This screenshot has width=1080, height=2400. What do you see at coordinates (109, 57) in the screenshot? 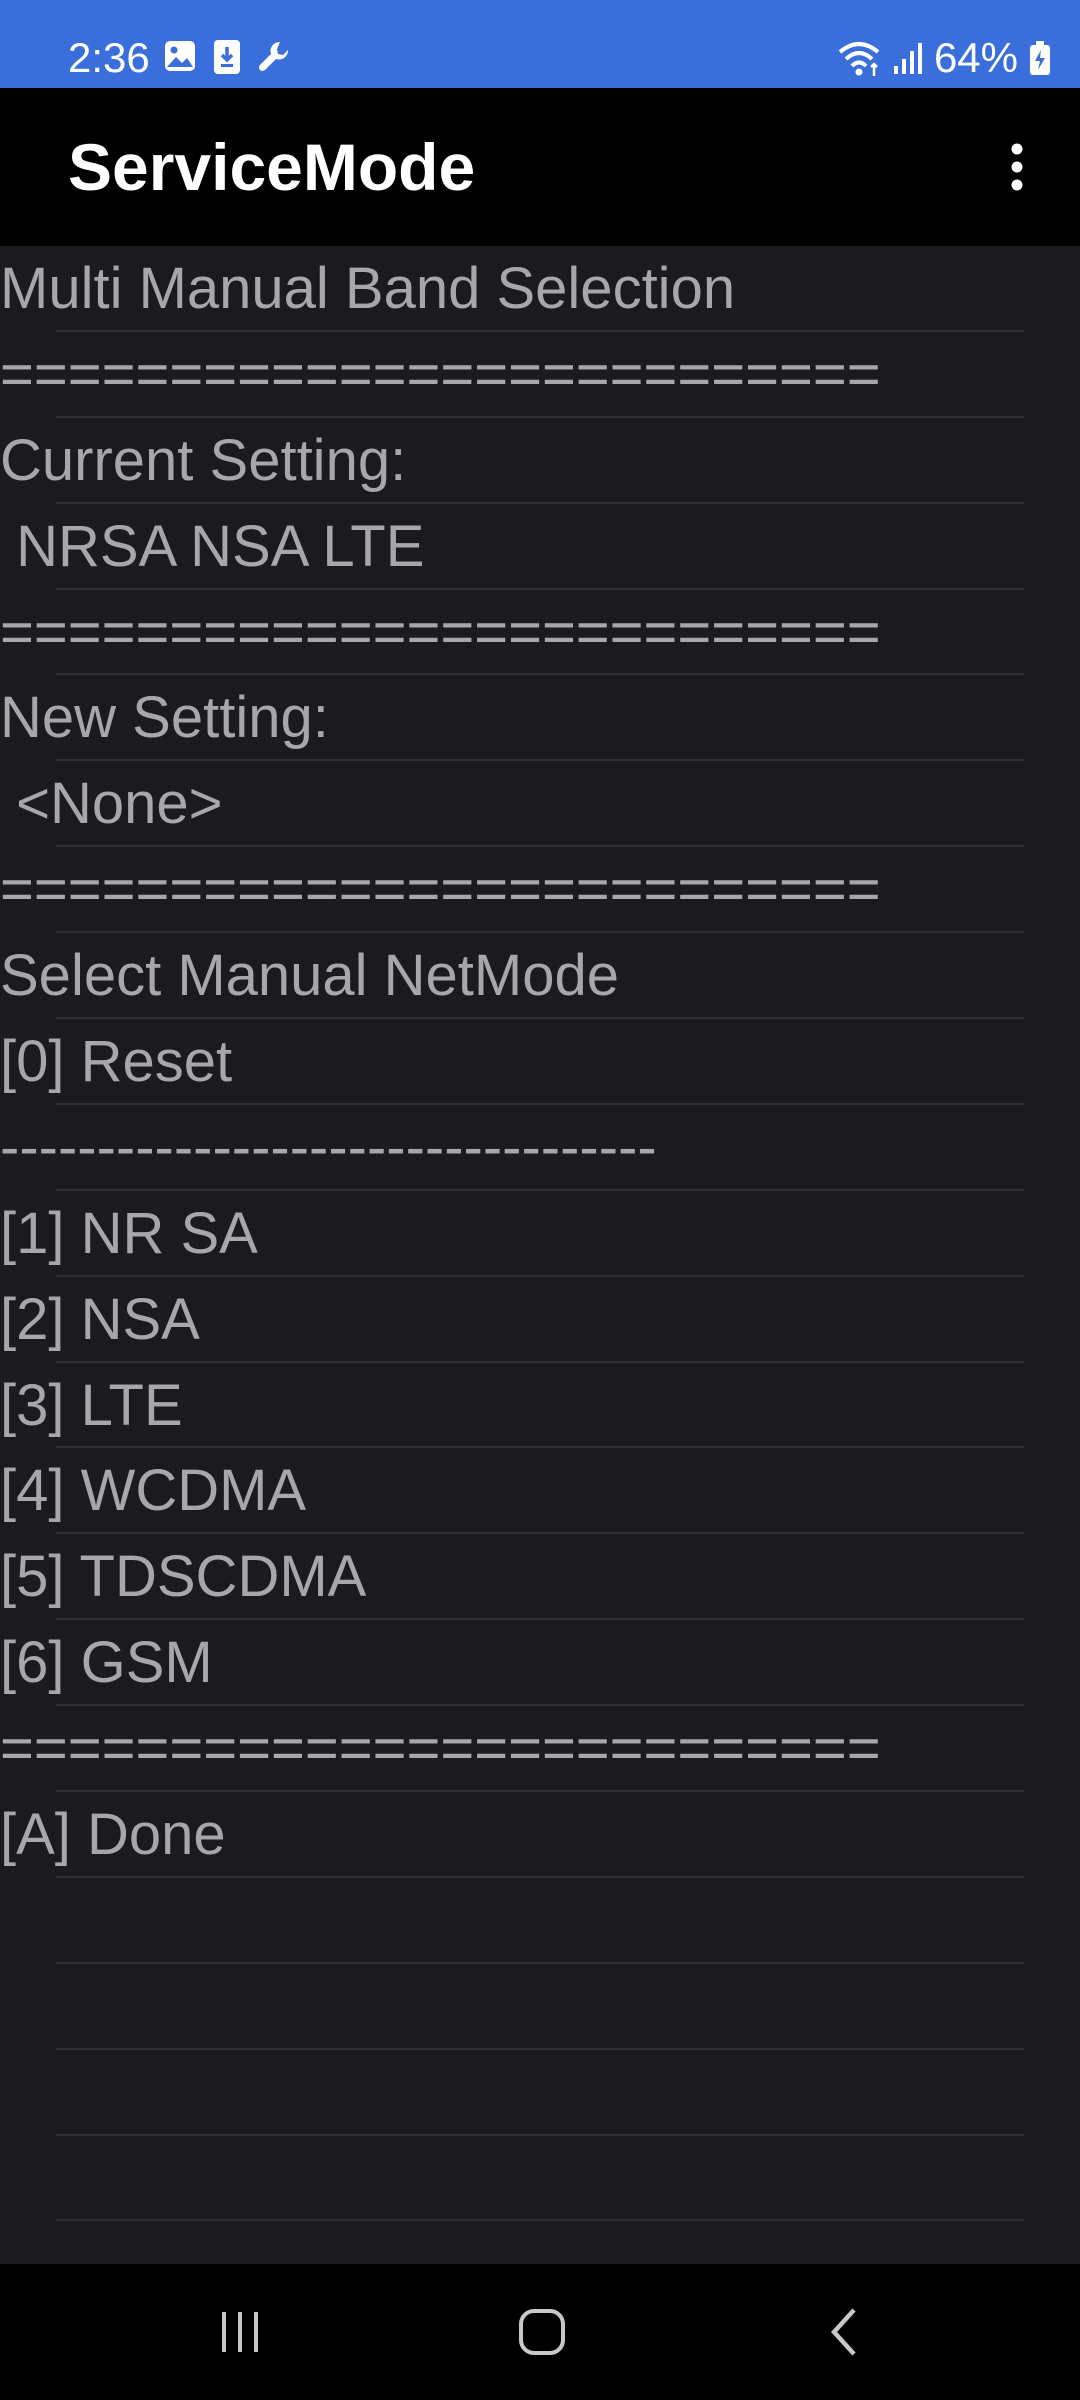
I see `status-time: 2:36` at bounding box center [109, 57].